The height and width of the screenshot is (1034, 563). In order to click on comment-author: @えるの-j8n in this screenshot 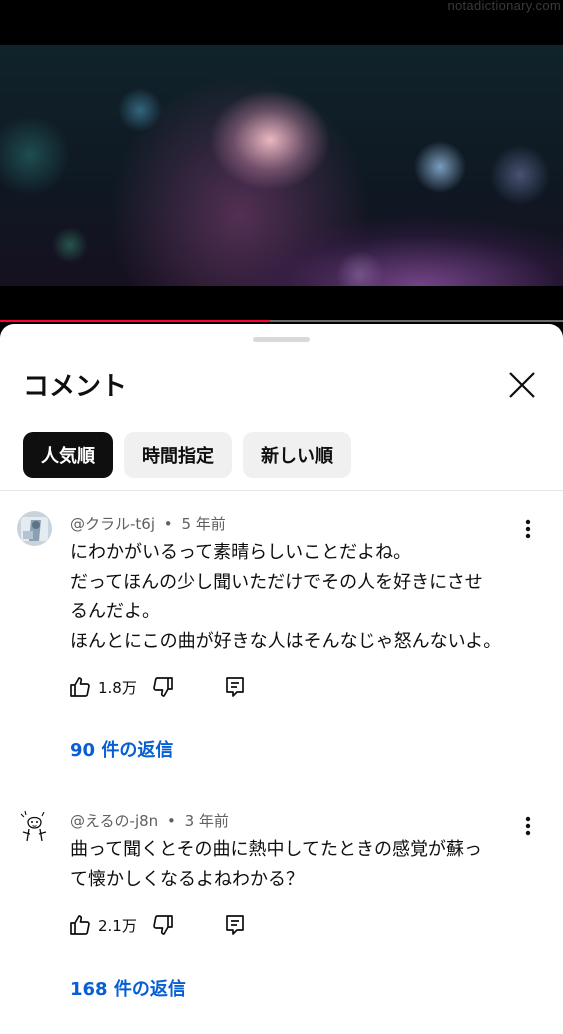, I will do `click(114, 821)`.